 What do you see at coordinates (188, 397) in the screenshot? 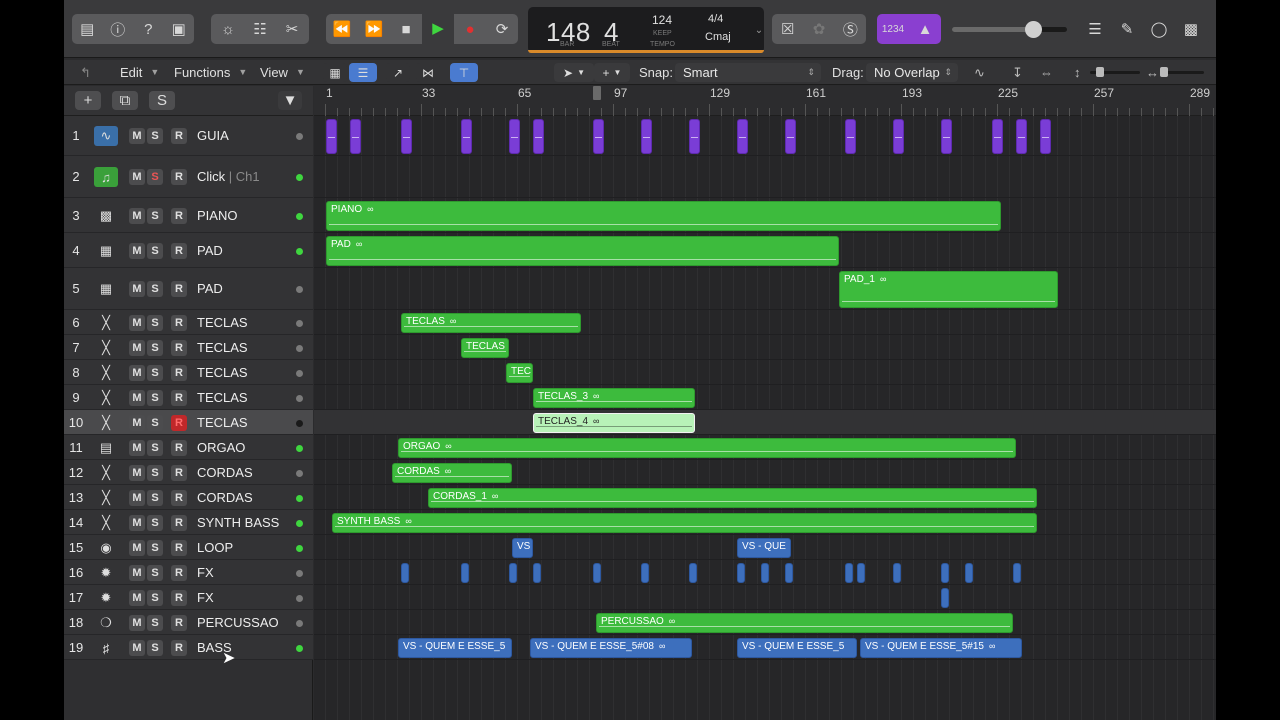
I see `track-header-9: 9 ╳ M S R TECLAS` at bounding box center [188, 397].